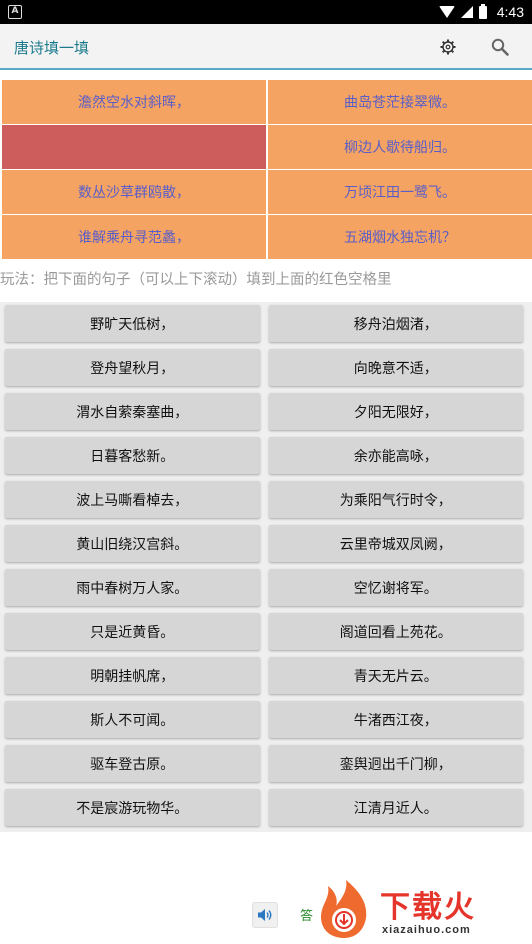 The image size is (532, 944). Describe the element at coordinates (510, 12) in the screenshot. I see `status-time: 4:43` at that location.